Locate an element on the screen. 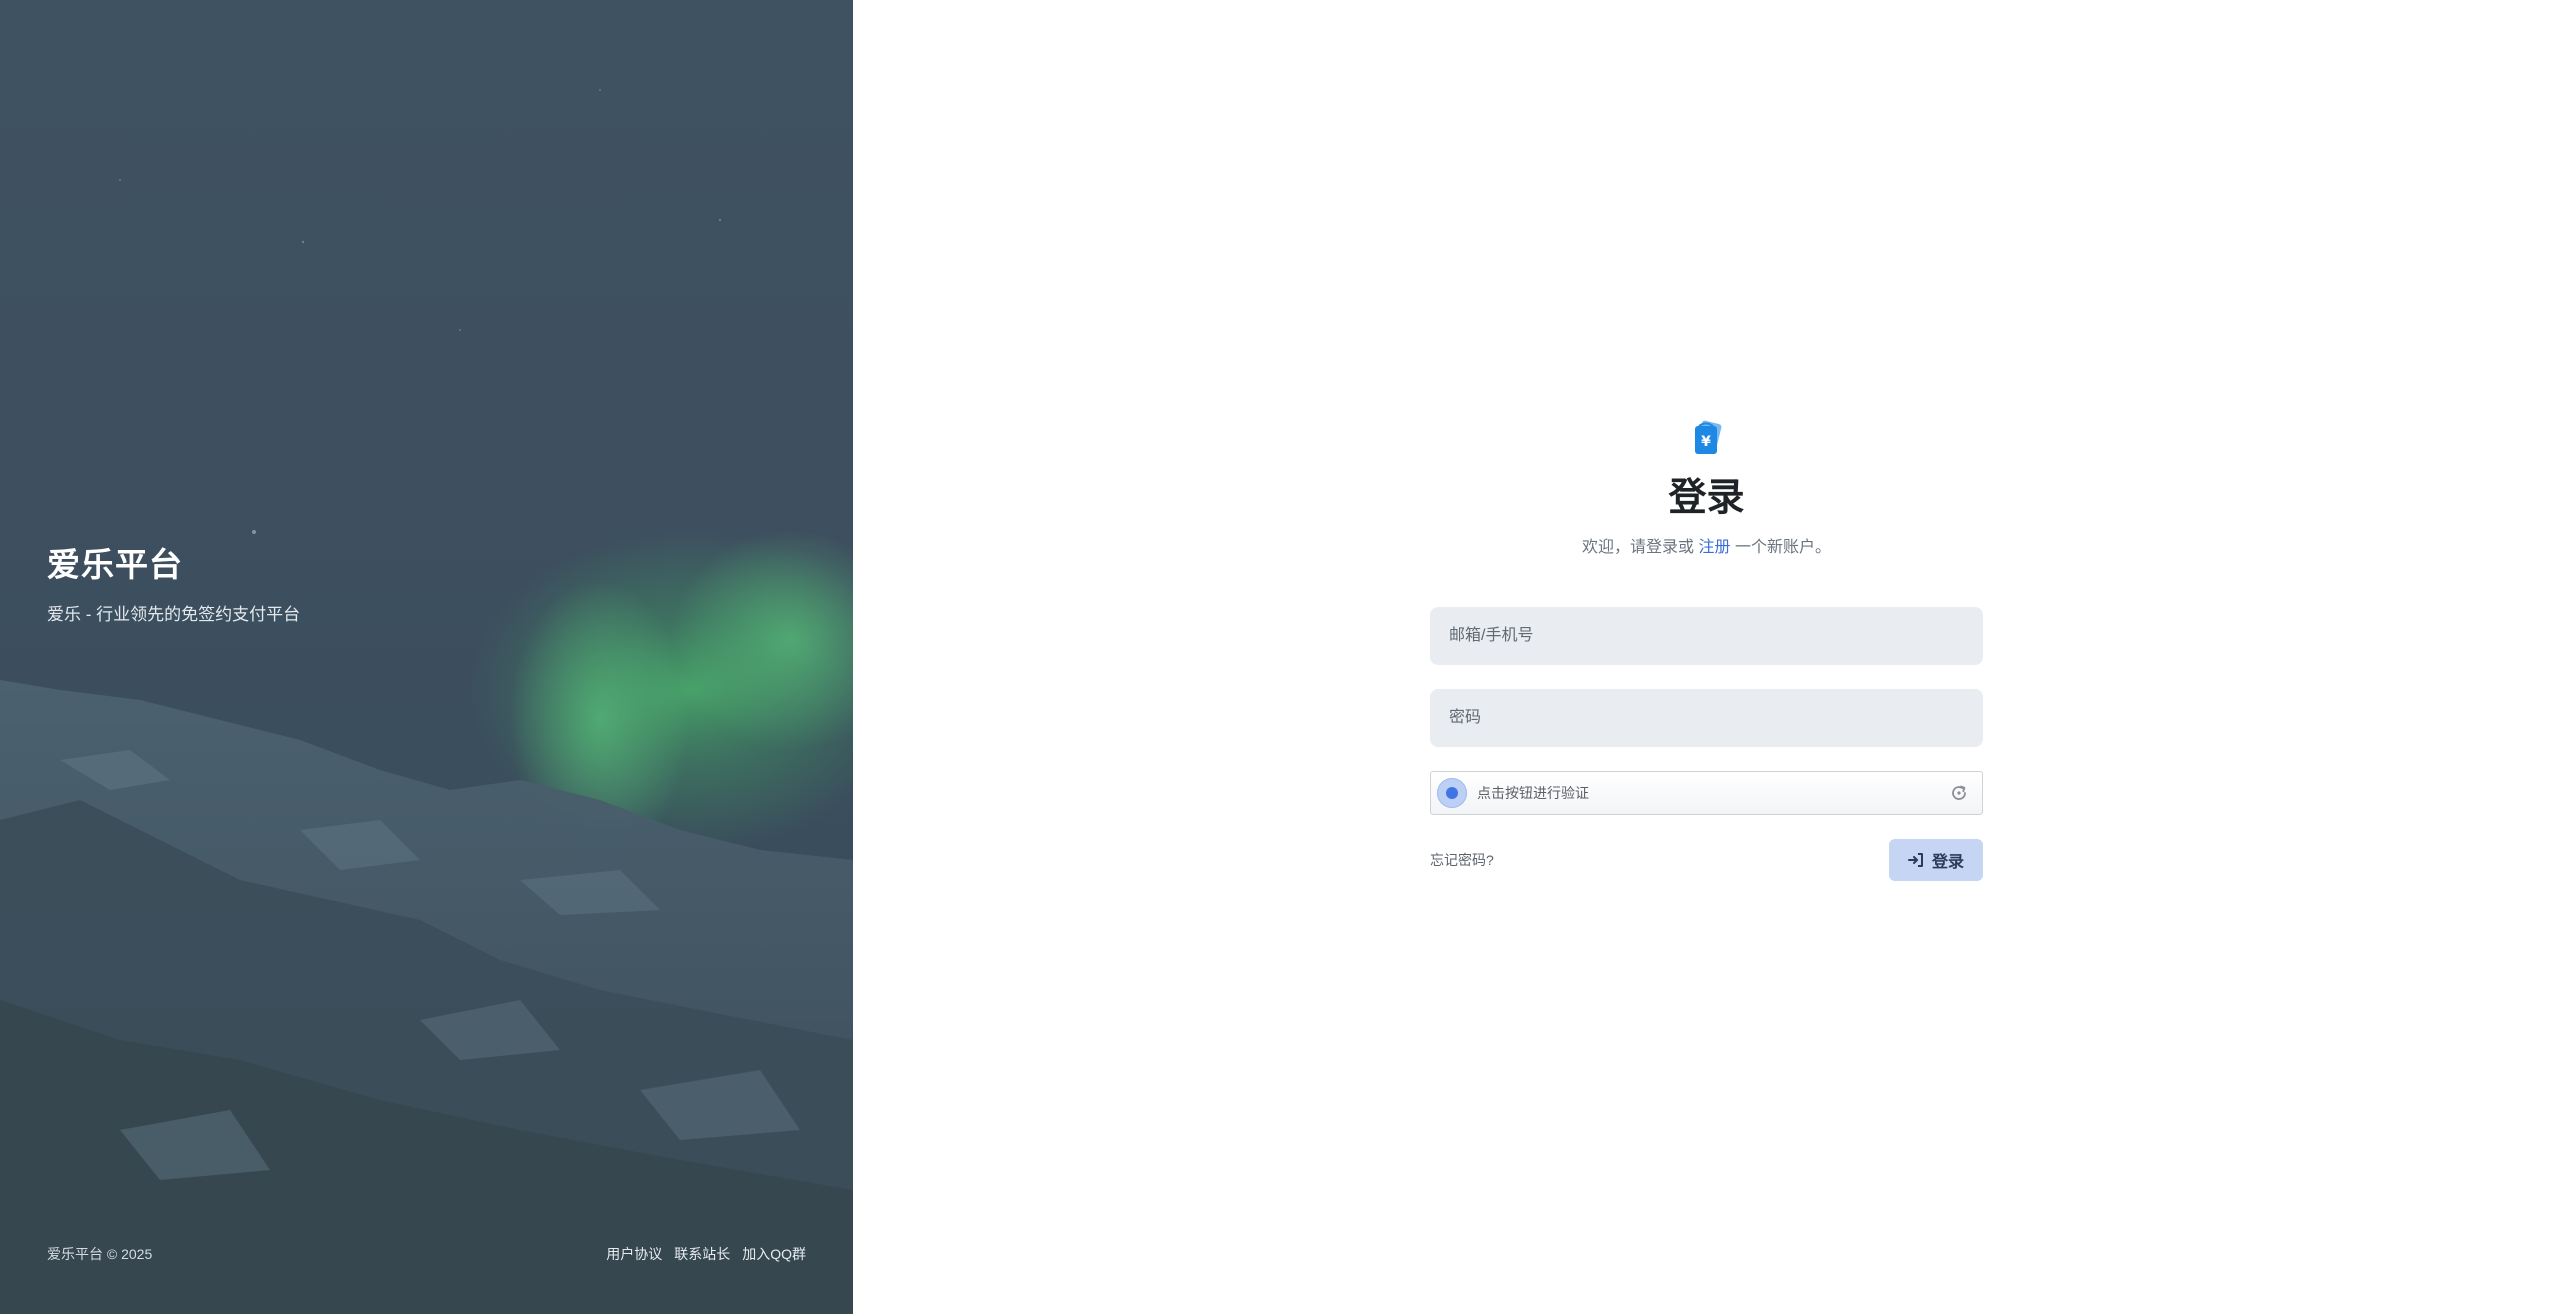 The width and height of the screenshot is (2560, 1314). logo: ¥ is located at coordinates (1706, 438).